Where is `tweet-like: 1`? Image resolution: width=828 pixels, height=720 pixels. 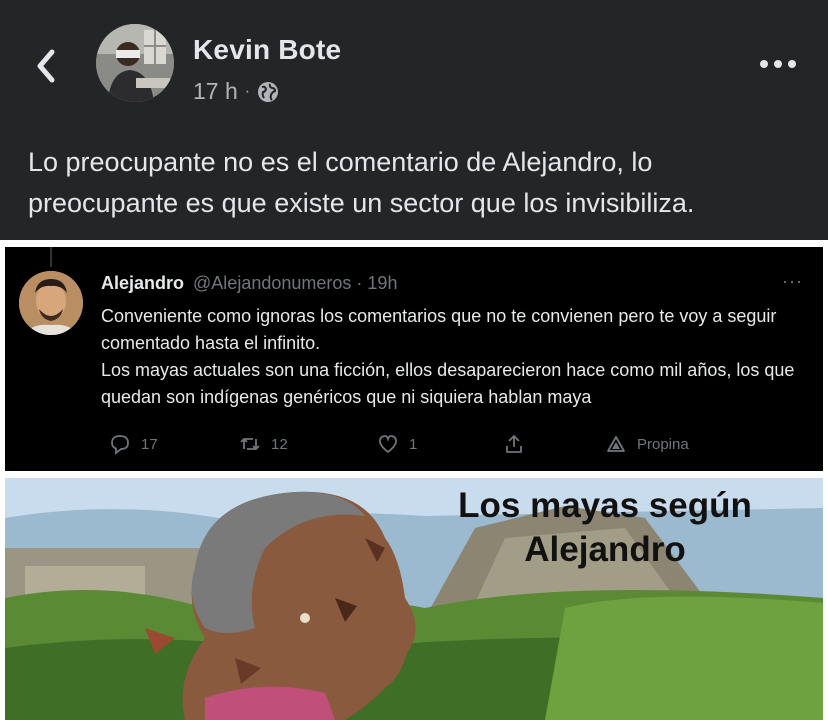
tweet-like: 1 is located at coordinates (397, 444).